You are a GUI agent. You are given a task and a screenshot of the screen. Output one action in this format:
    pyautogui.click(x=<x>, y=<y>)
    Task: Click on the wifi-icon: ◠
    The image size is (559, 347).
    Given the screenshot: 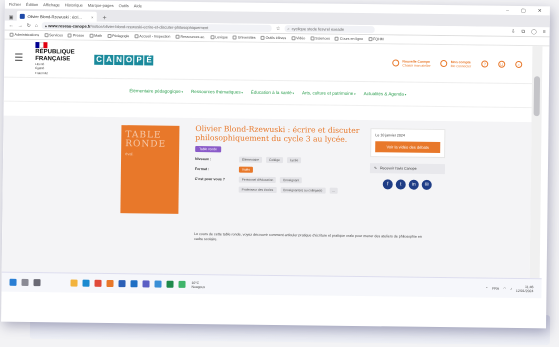 What is the action you would take?
    pyautogui.click(x=504, y=288)
    